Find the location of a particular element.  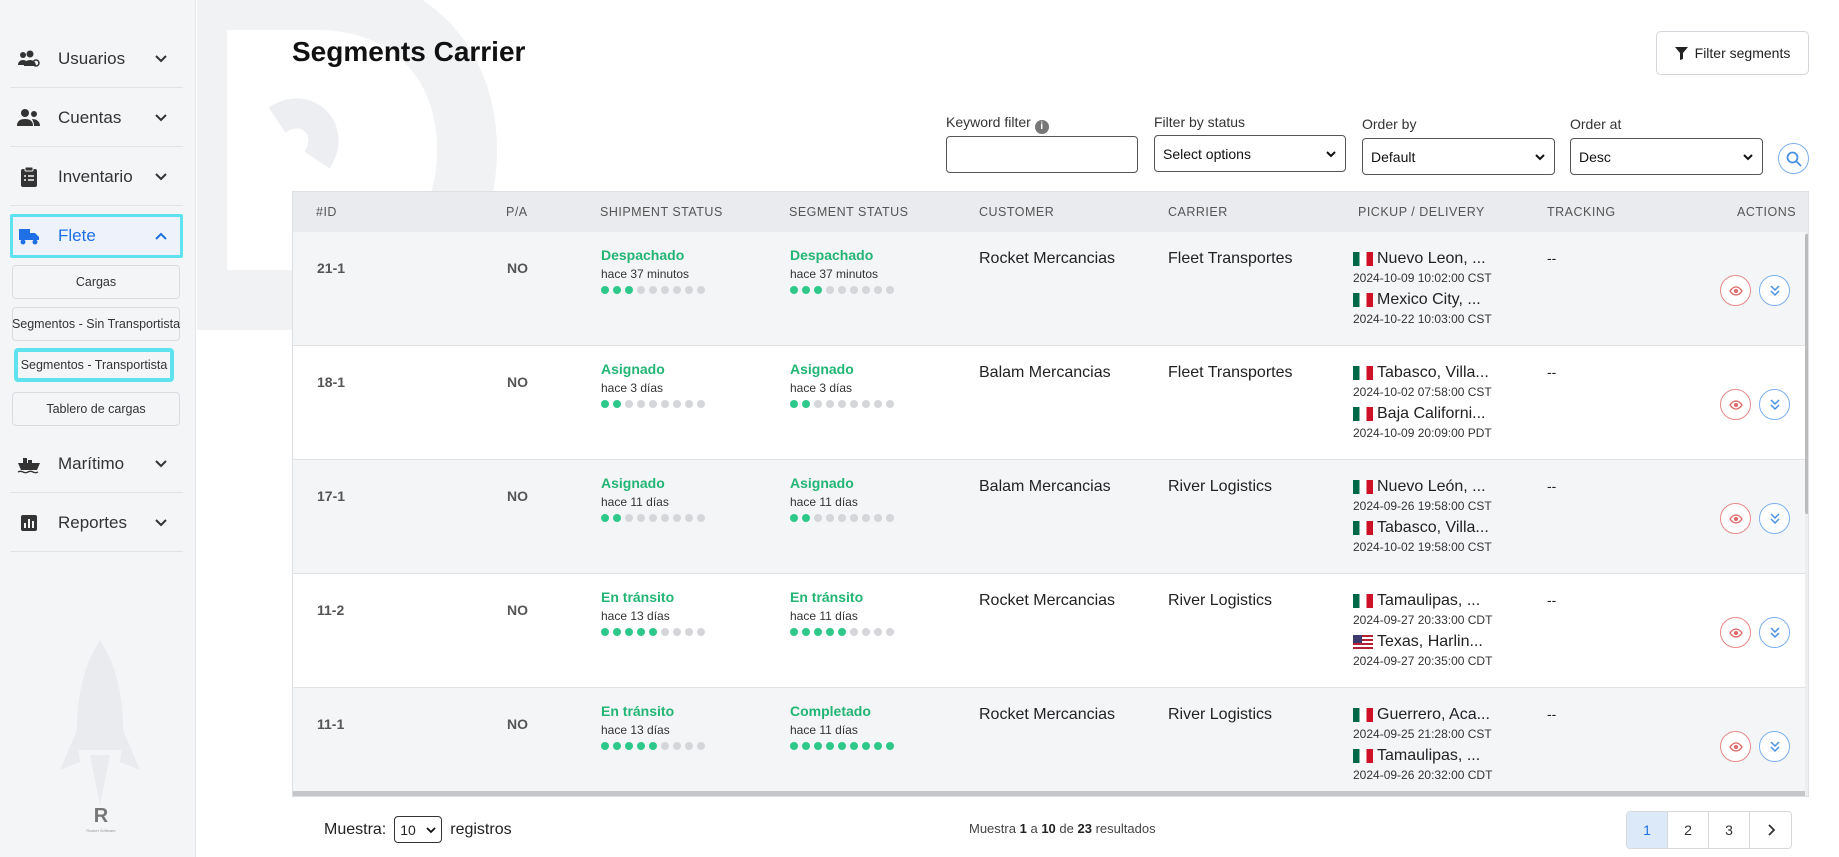

order-by-select: Default is located at coordinates (1458, 156).